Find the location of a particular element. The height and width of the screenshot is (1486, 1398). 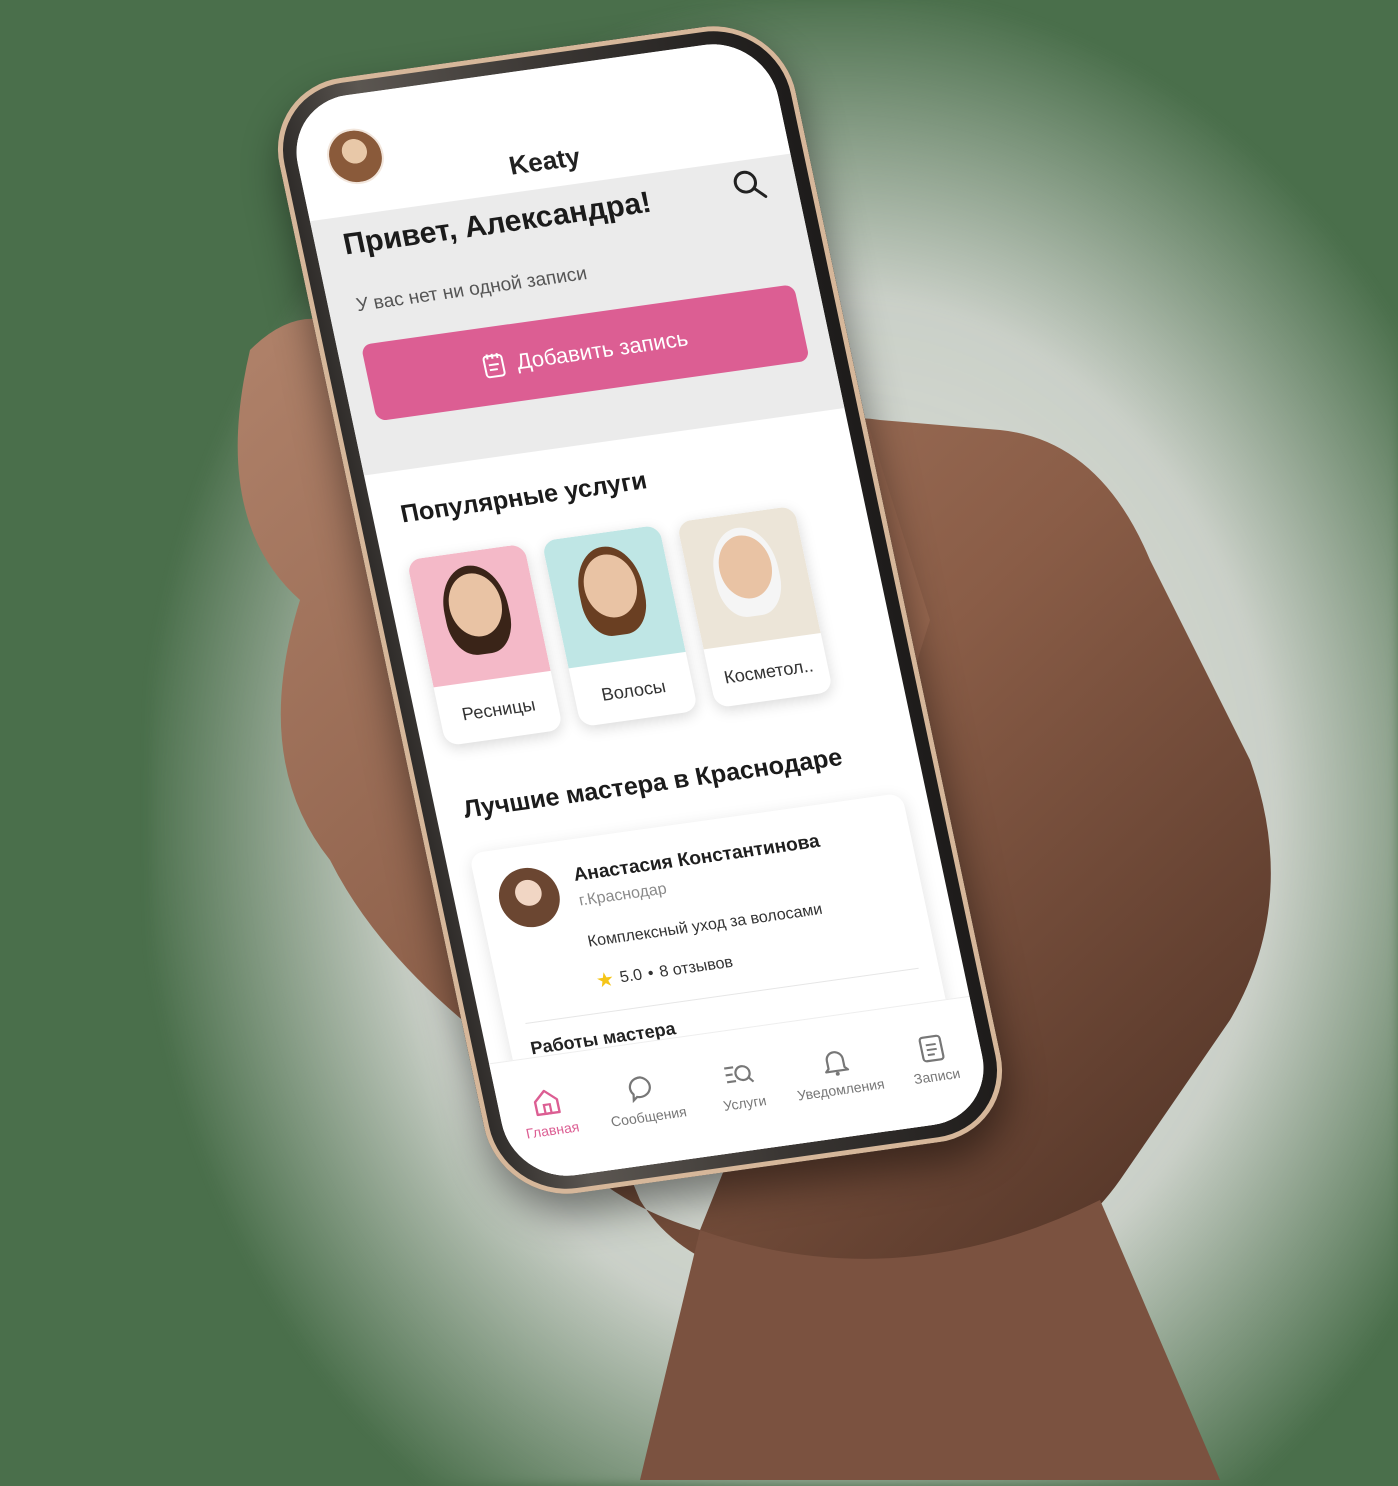

tab-records: Записи is located at coordinates (933, 1059).